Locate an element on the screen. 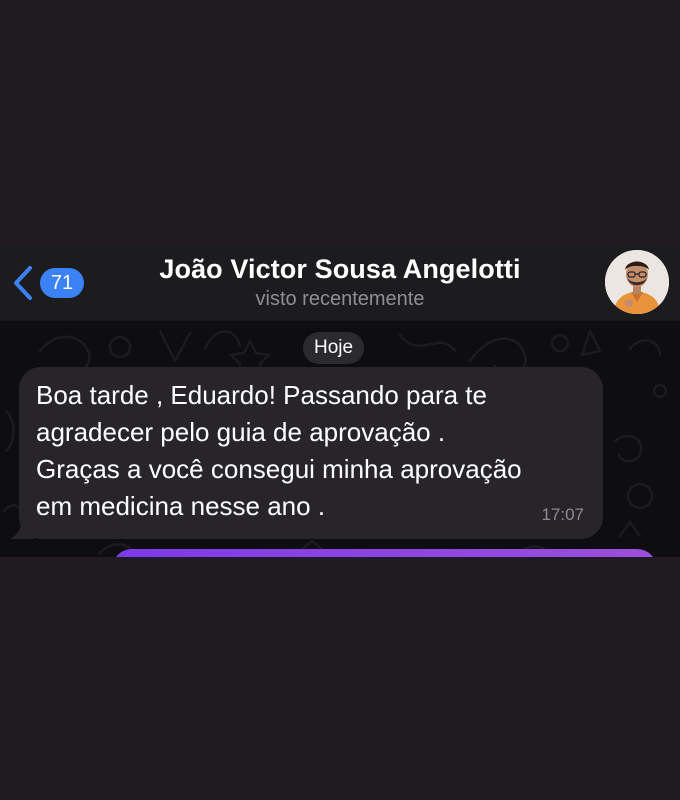 This screenshot has width=680, height=800. avatar is located at coordinates (637, 282).